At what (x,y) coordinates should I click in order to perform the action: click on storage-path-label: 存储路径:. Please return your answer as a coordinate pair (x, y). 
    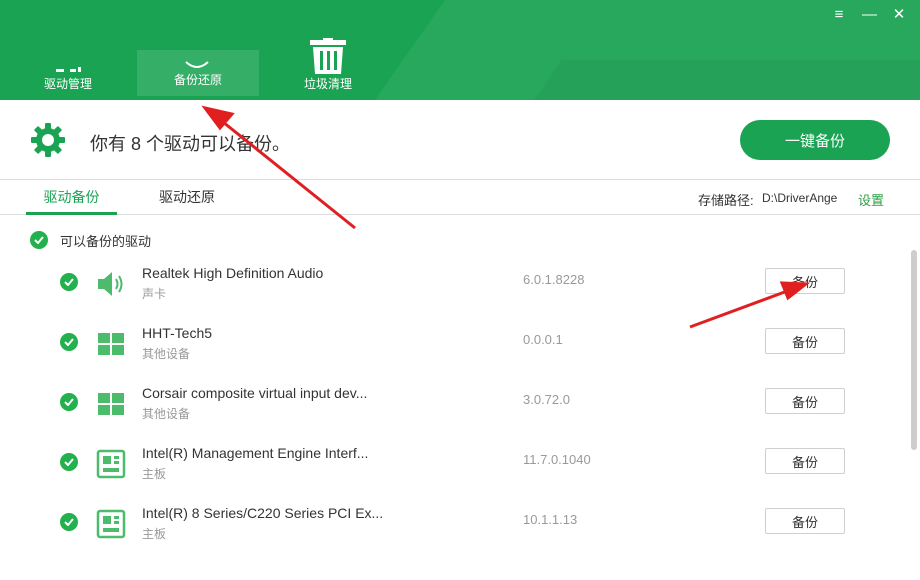
    Looking at the image, I should click on (726, 200).